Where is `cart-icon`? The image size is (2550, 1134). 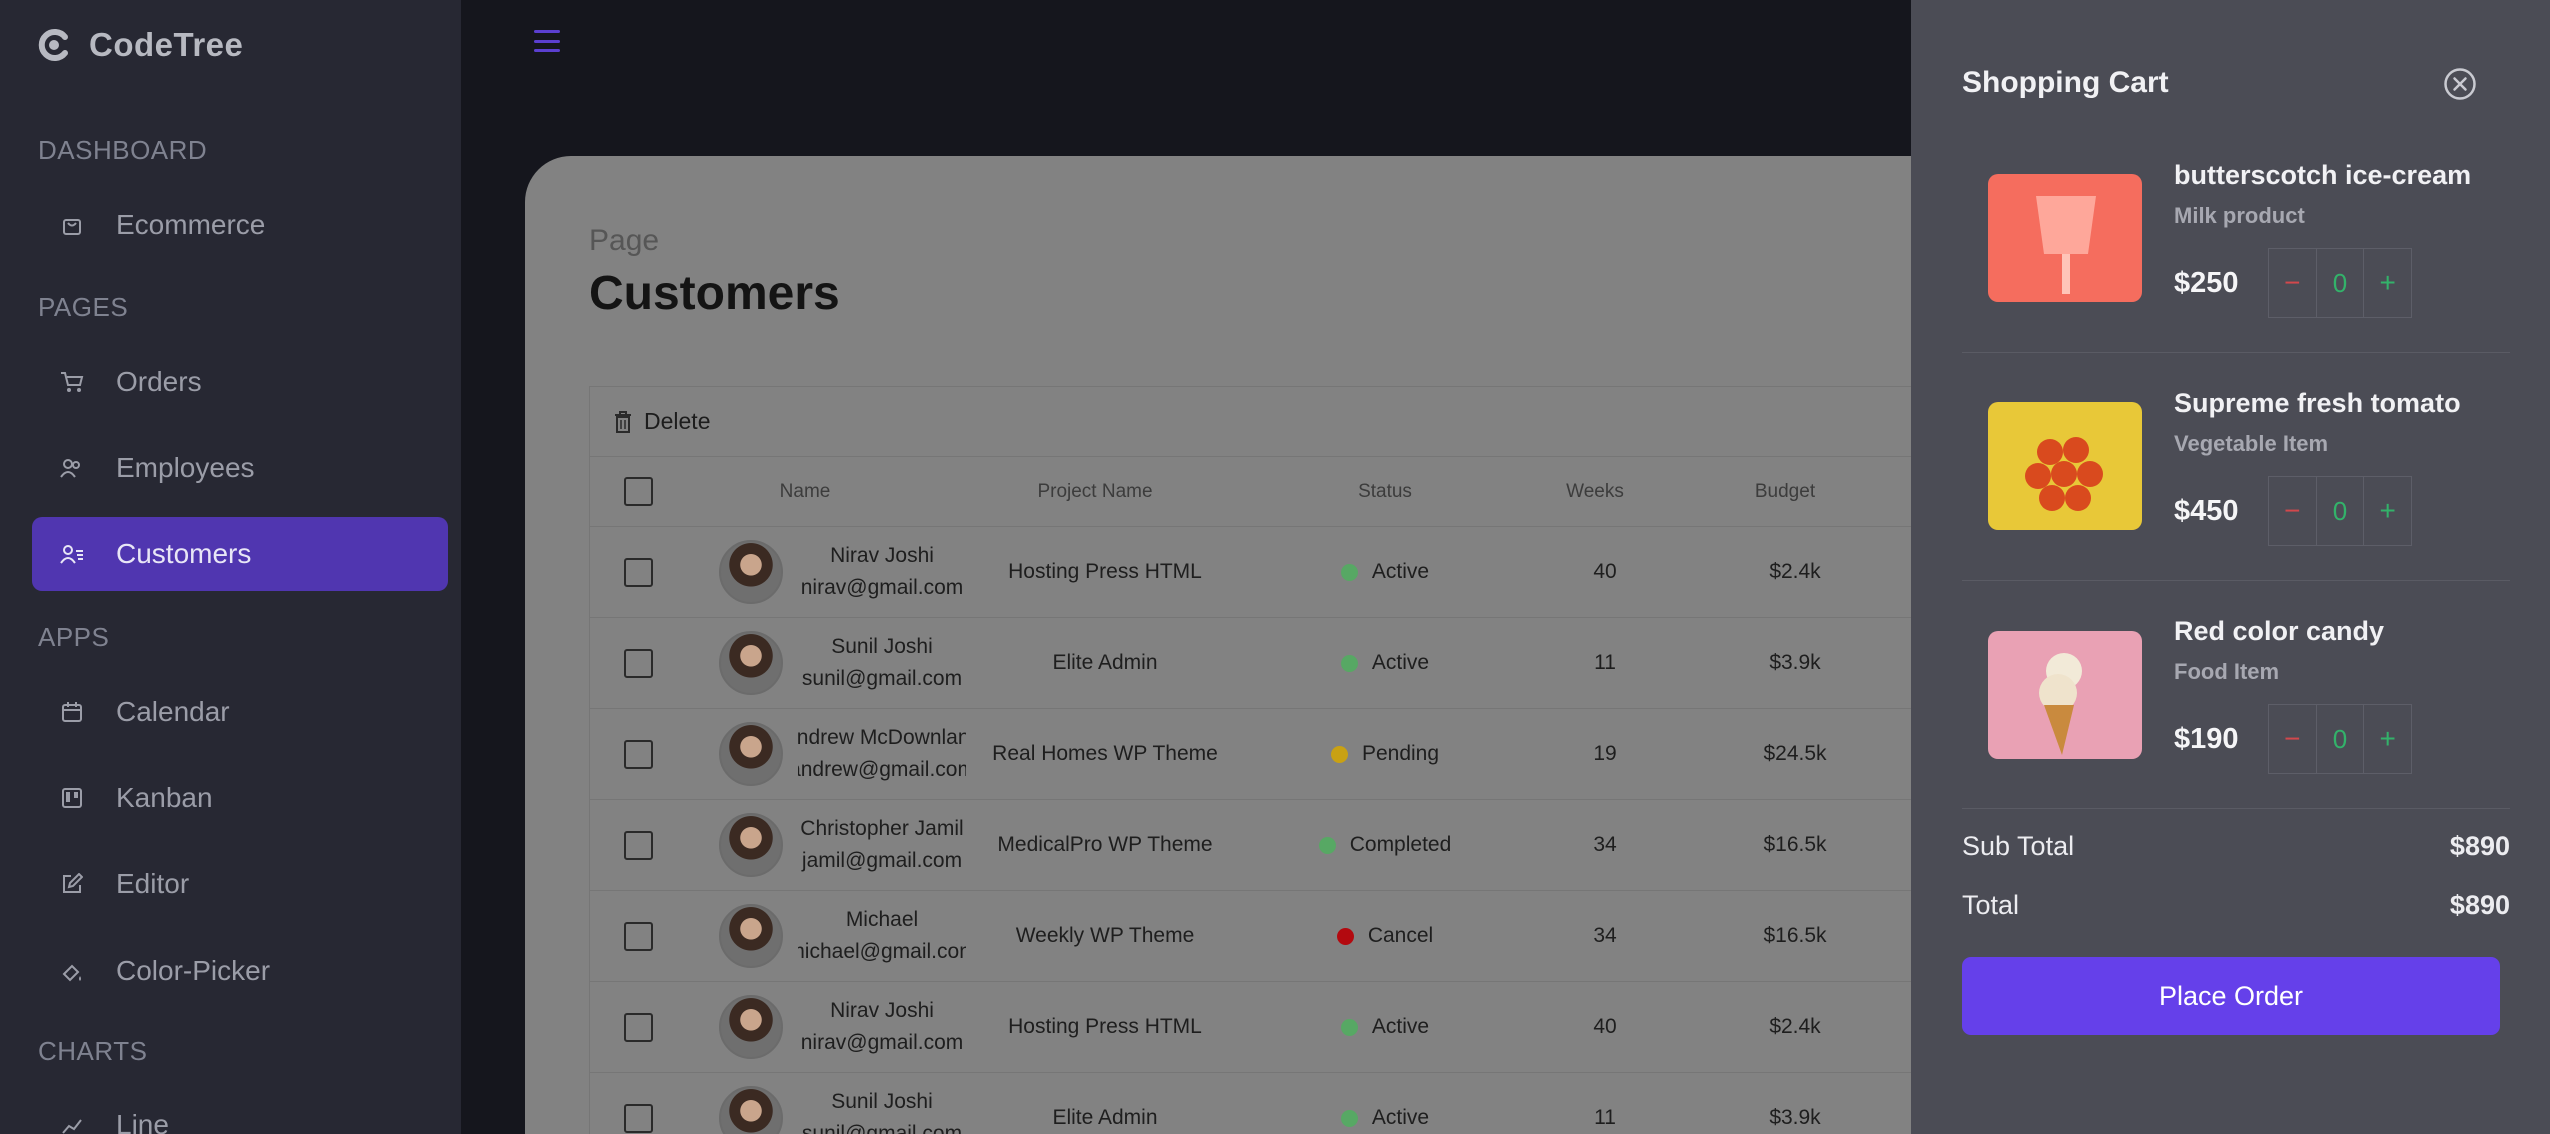
cart-icon is located at coordinates (72, 382).